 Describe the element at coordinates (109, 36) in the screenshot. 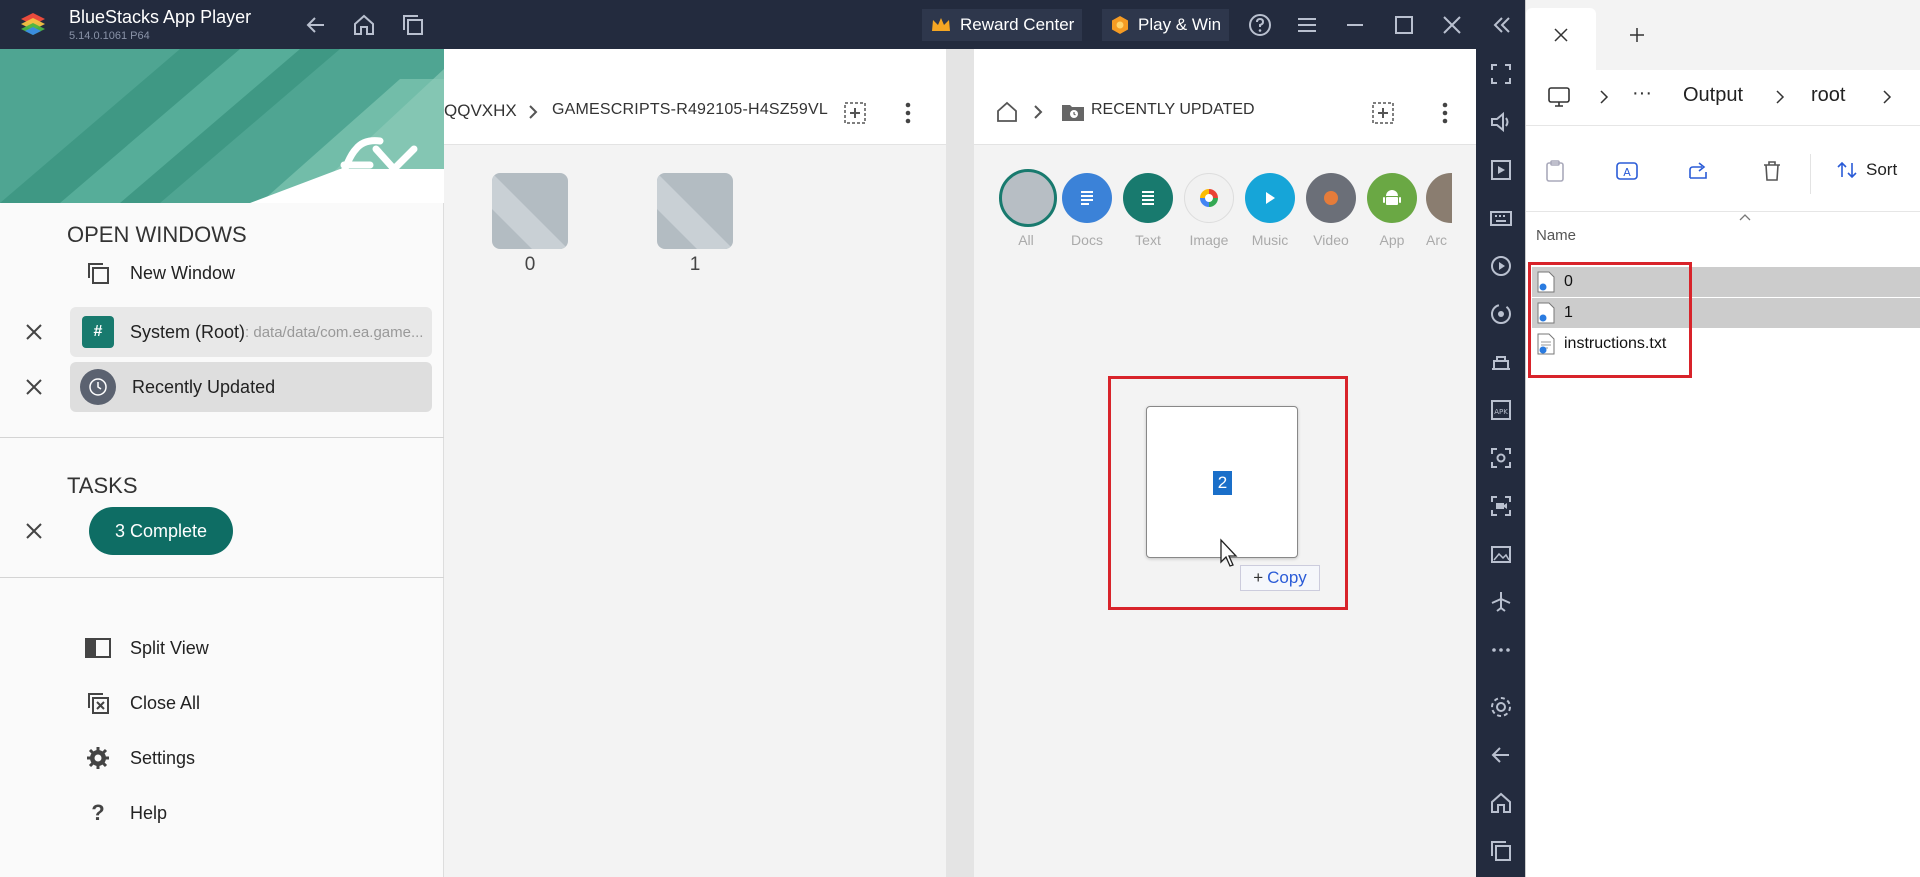

I see `app-version: 5.14.0.1061 P64` at that location.